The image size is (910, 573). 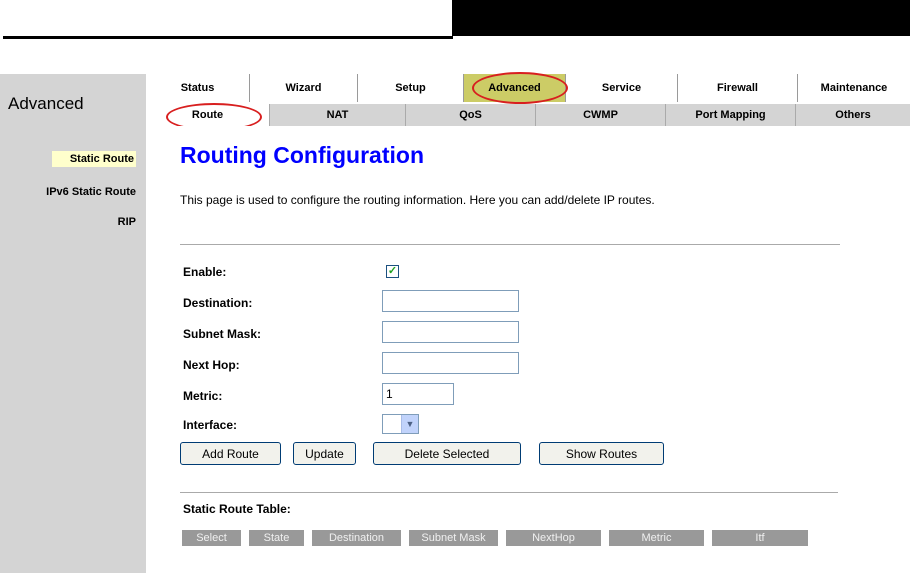 I want to click on column-header-destination: Destination, so click(x=356, y=538).